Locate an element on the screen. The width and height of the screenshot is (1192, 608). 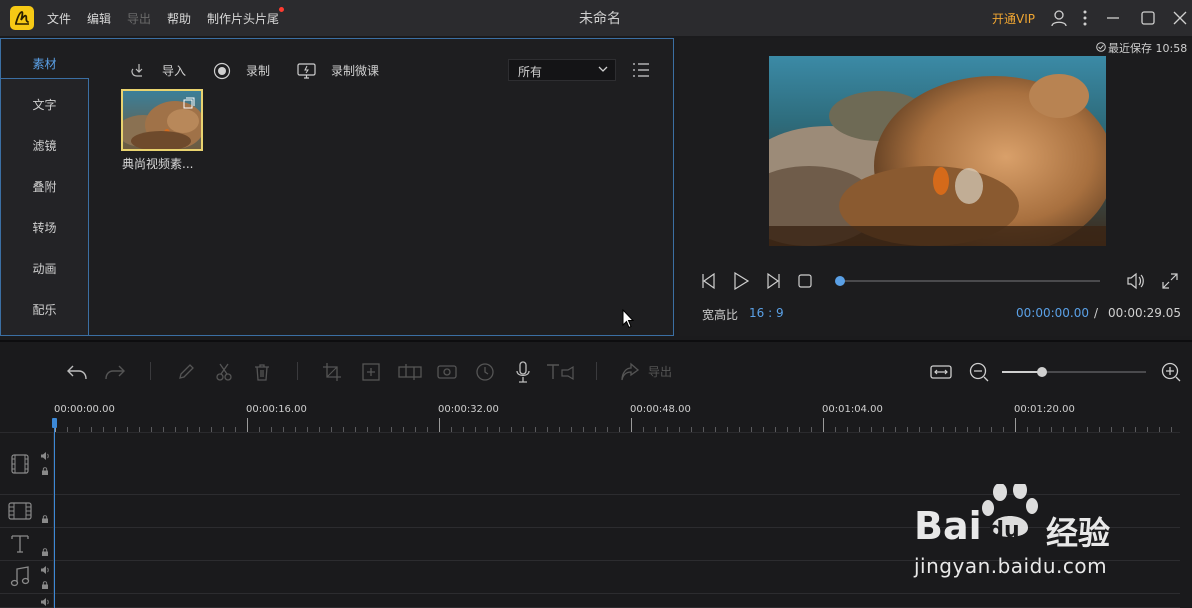
ruler-label: 00:00:32.00 is located at coordinates (468, 409).